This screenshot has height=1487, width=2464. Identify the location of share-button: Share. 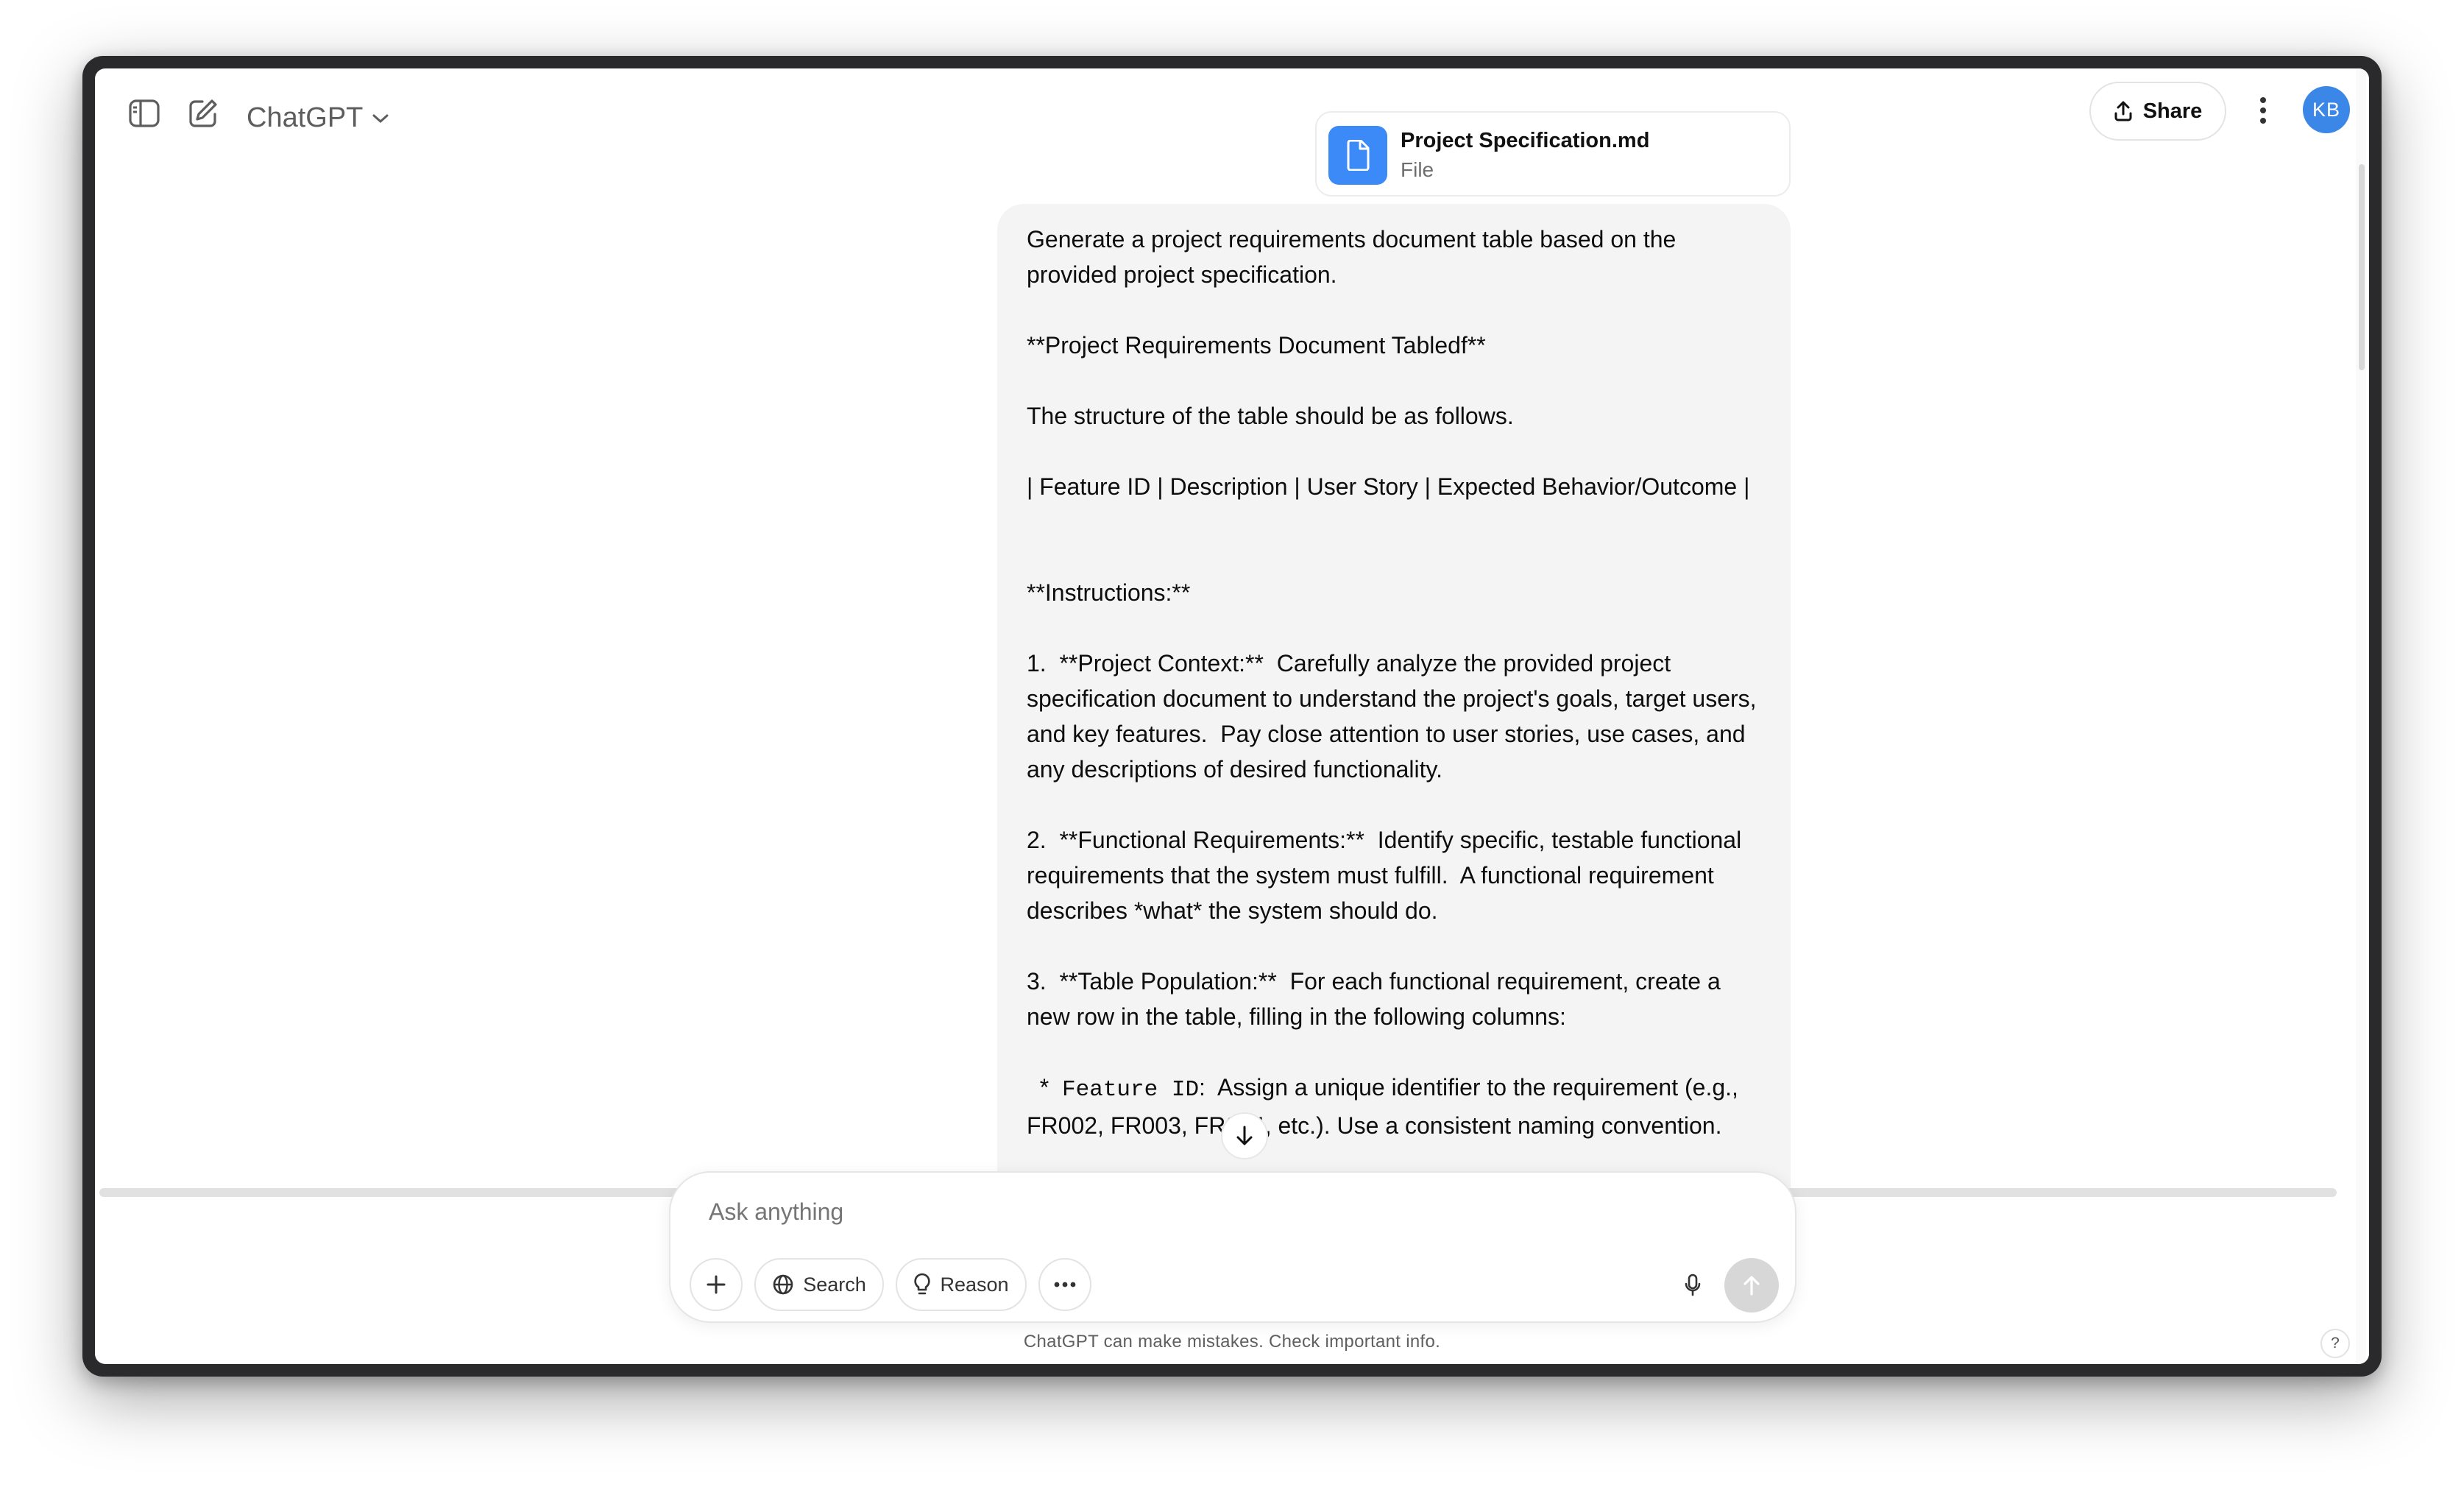
(2157, 111).